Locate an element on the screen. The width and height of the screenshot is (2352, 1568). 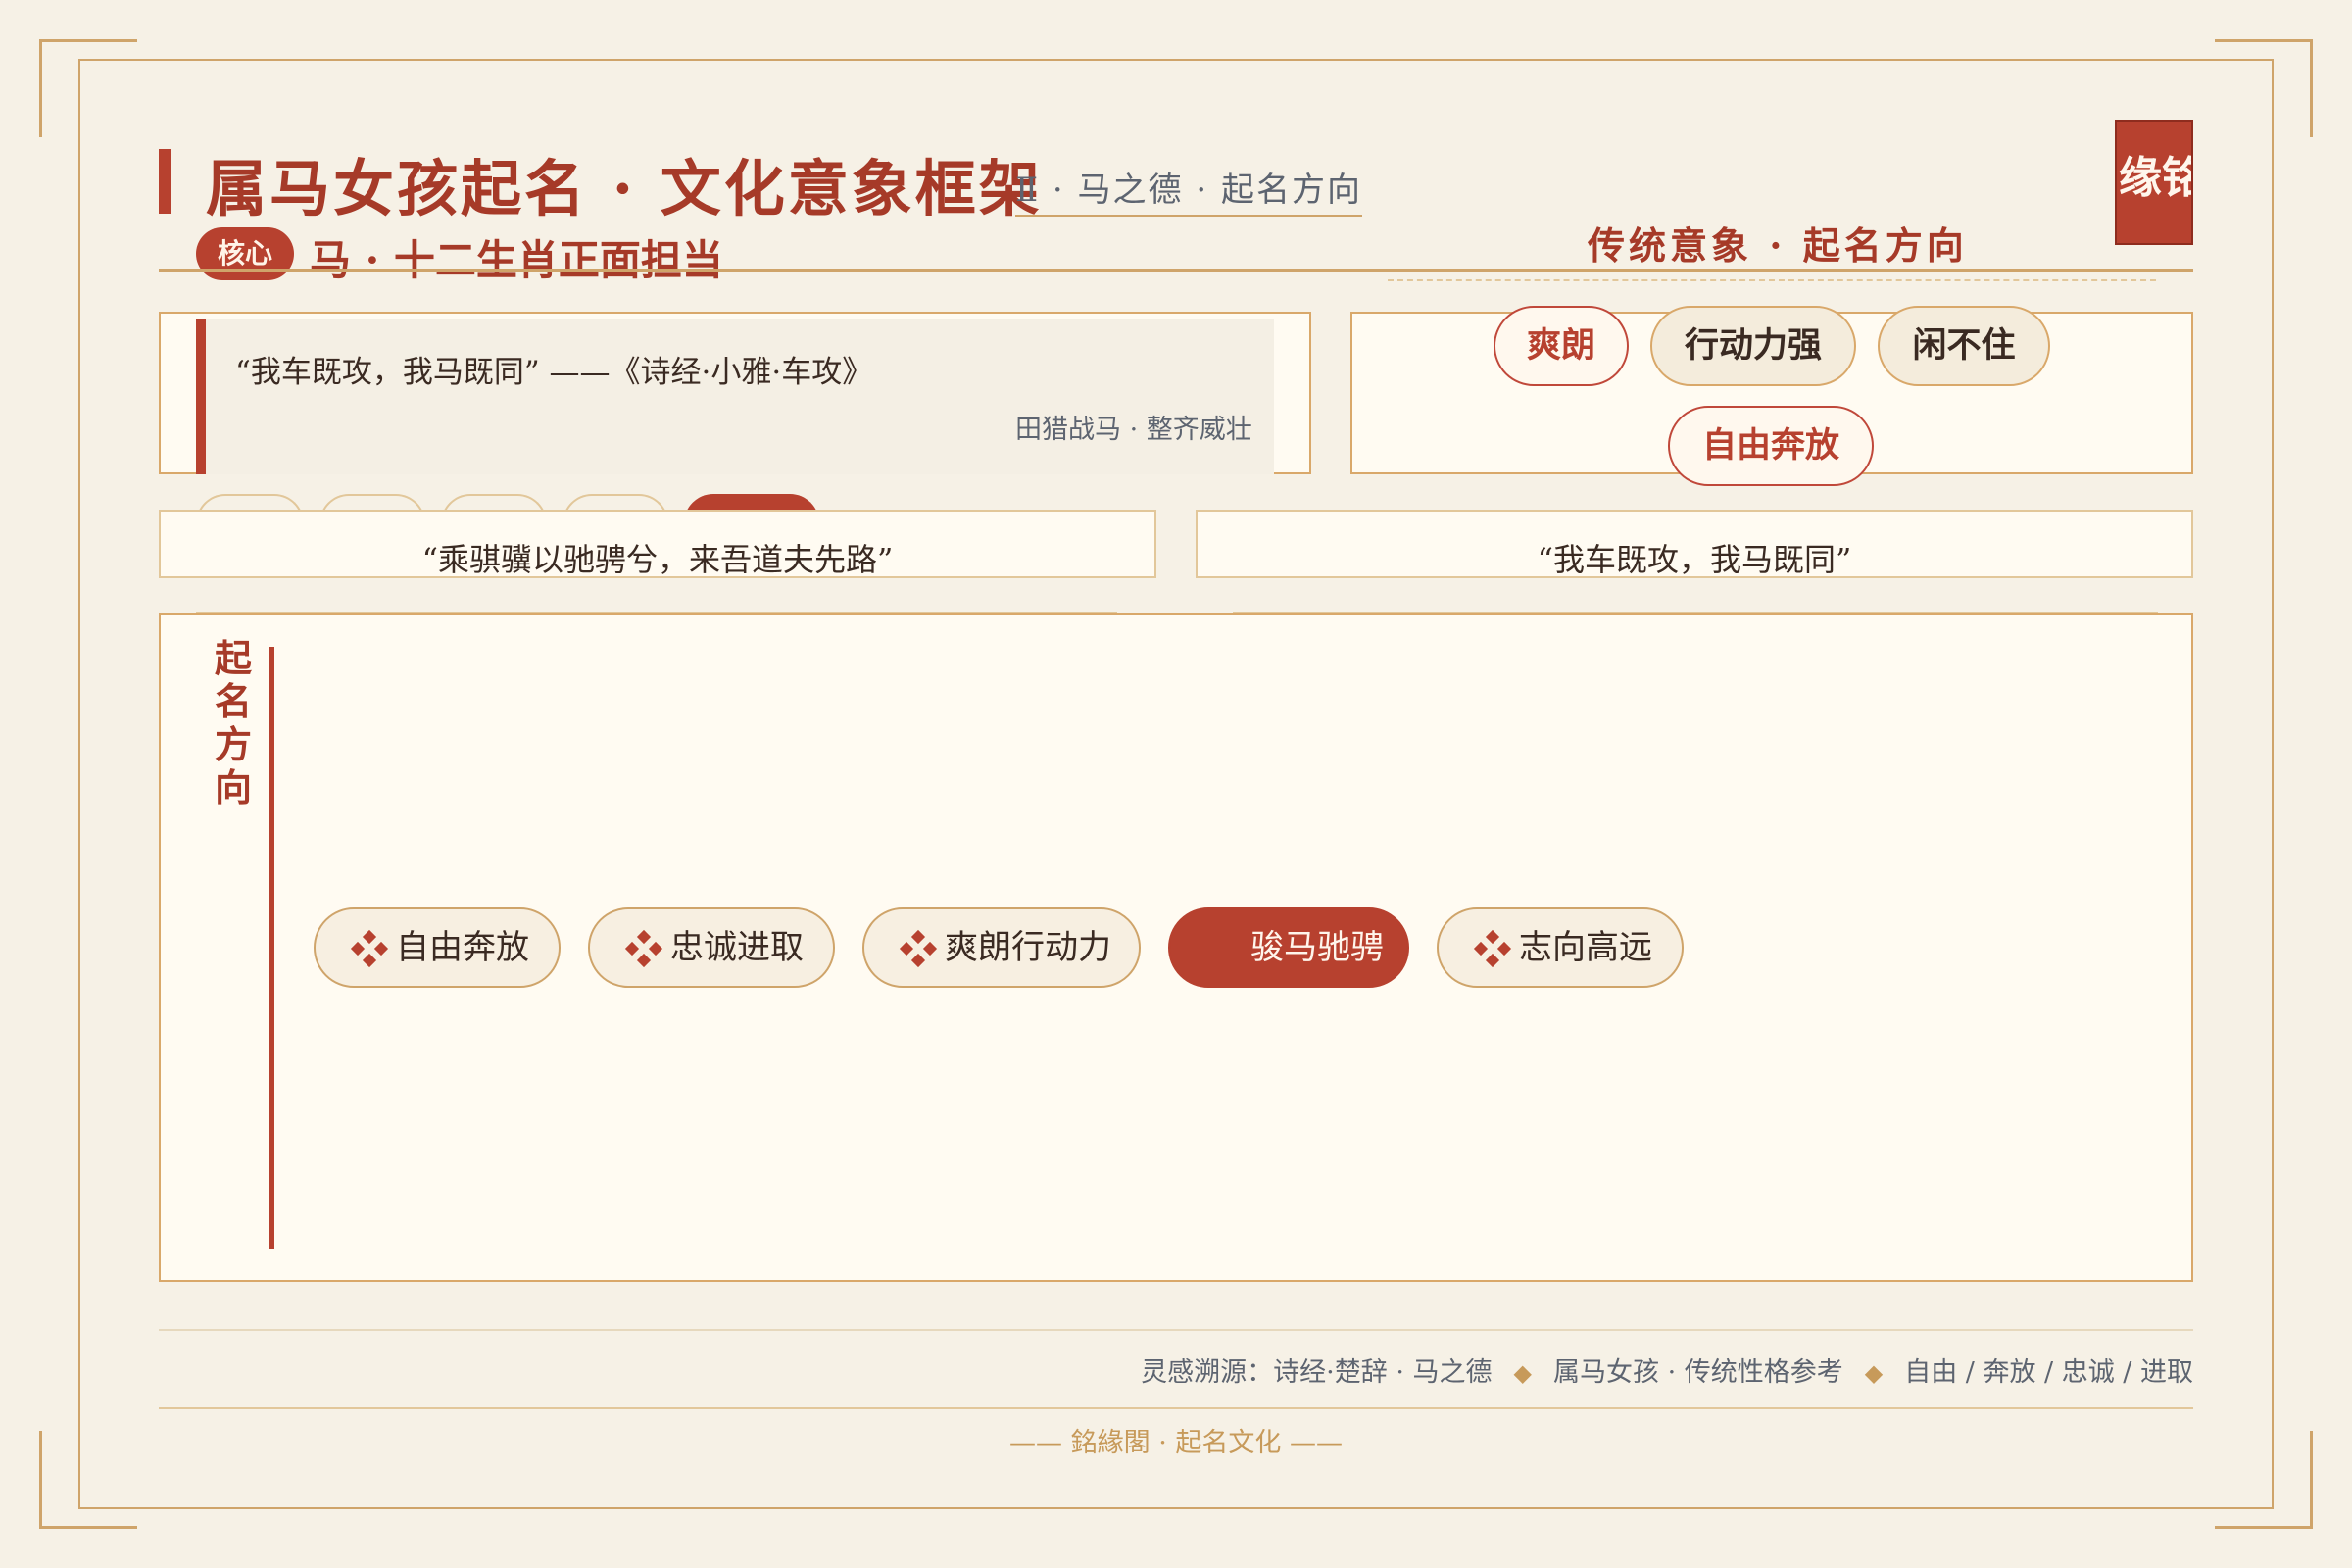
core-heading: 马 · 十二生肖正面担当 is located at coordinates (516, 260).